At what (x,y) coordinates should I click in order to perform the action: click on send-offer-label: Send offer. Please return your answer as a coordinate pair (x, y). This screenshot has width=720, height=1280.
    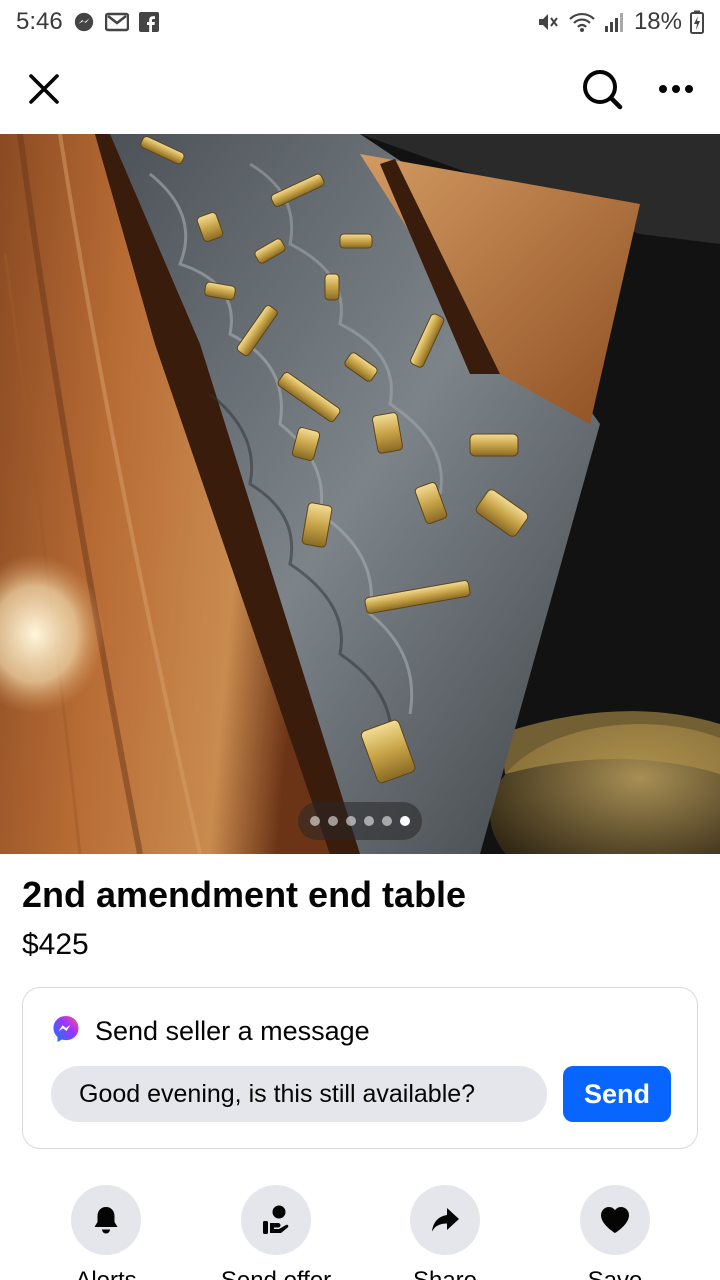
    Looking at the image, I should click on (276, 1273).